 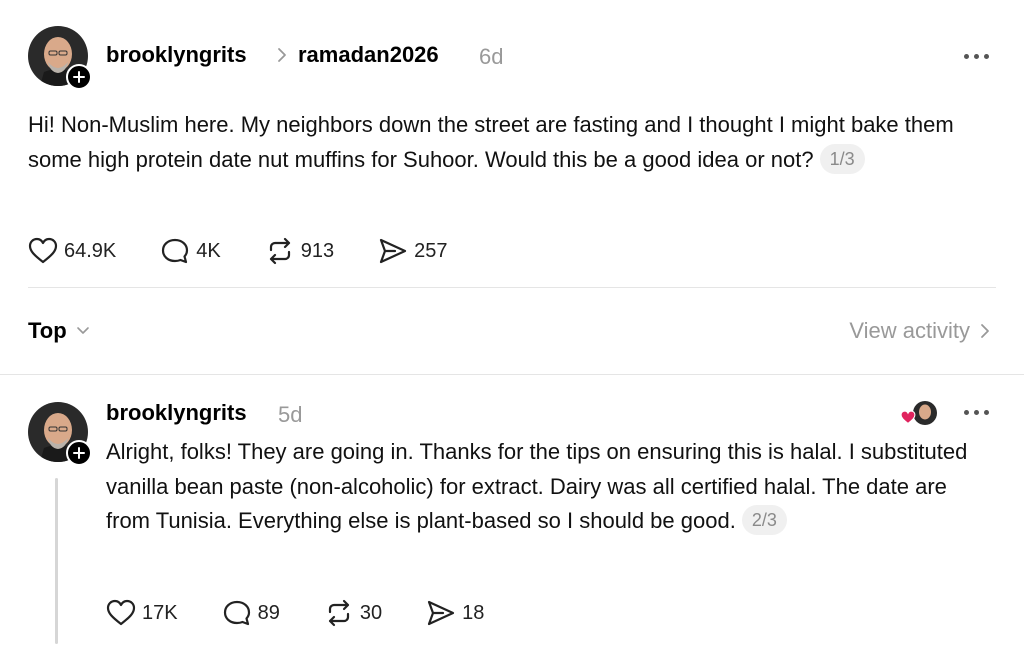 What do you see at coordinates (431, 250) in the screenshot?
I see `share-count: 257` at bounding box center [431, 250].